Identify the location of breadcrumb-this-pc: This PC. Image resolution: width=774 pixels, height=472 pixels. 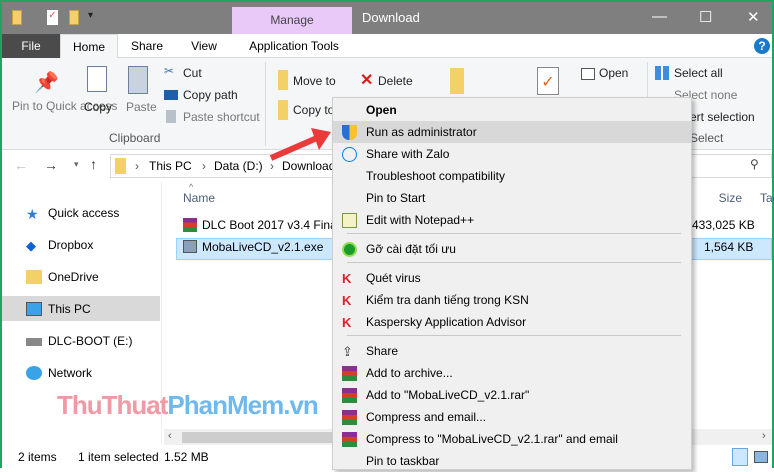
(170, 166).